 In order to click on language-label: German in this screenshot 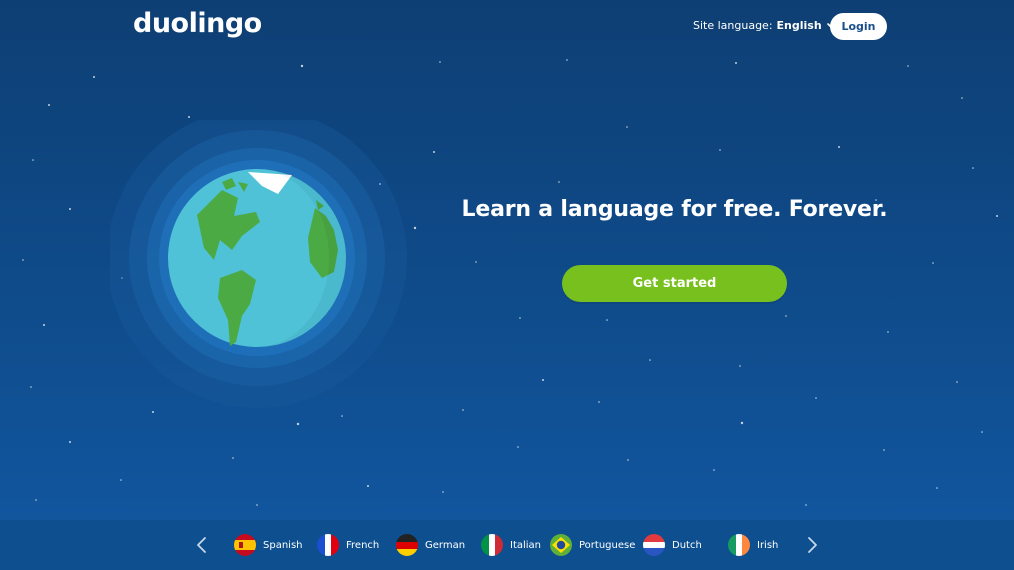, I will do `click(445, 545)`.